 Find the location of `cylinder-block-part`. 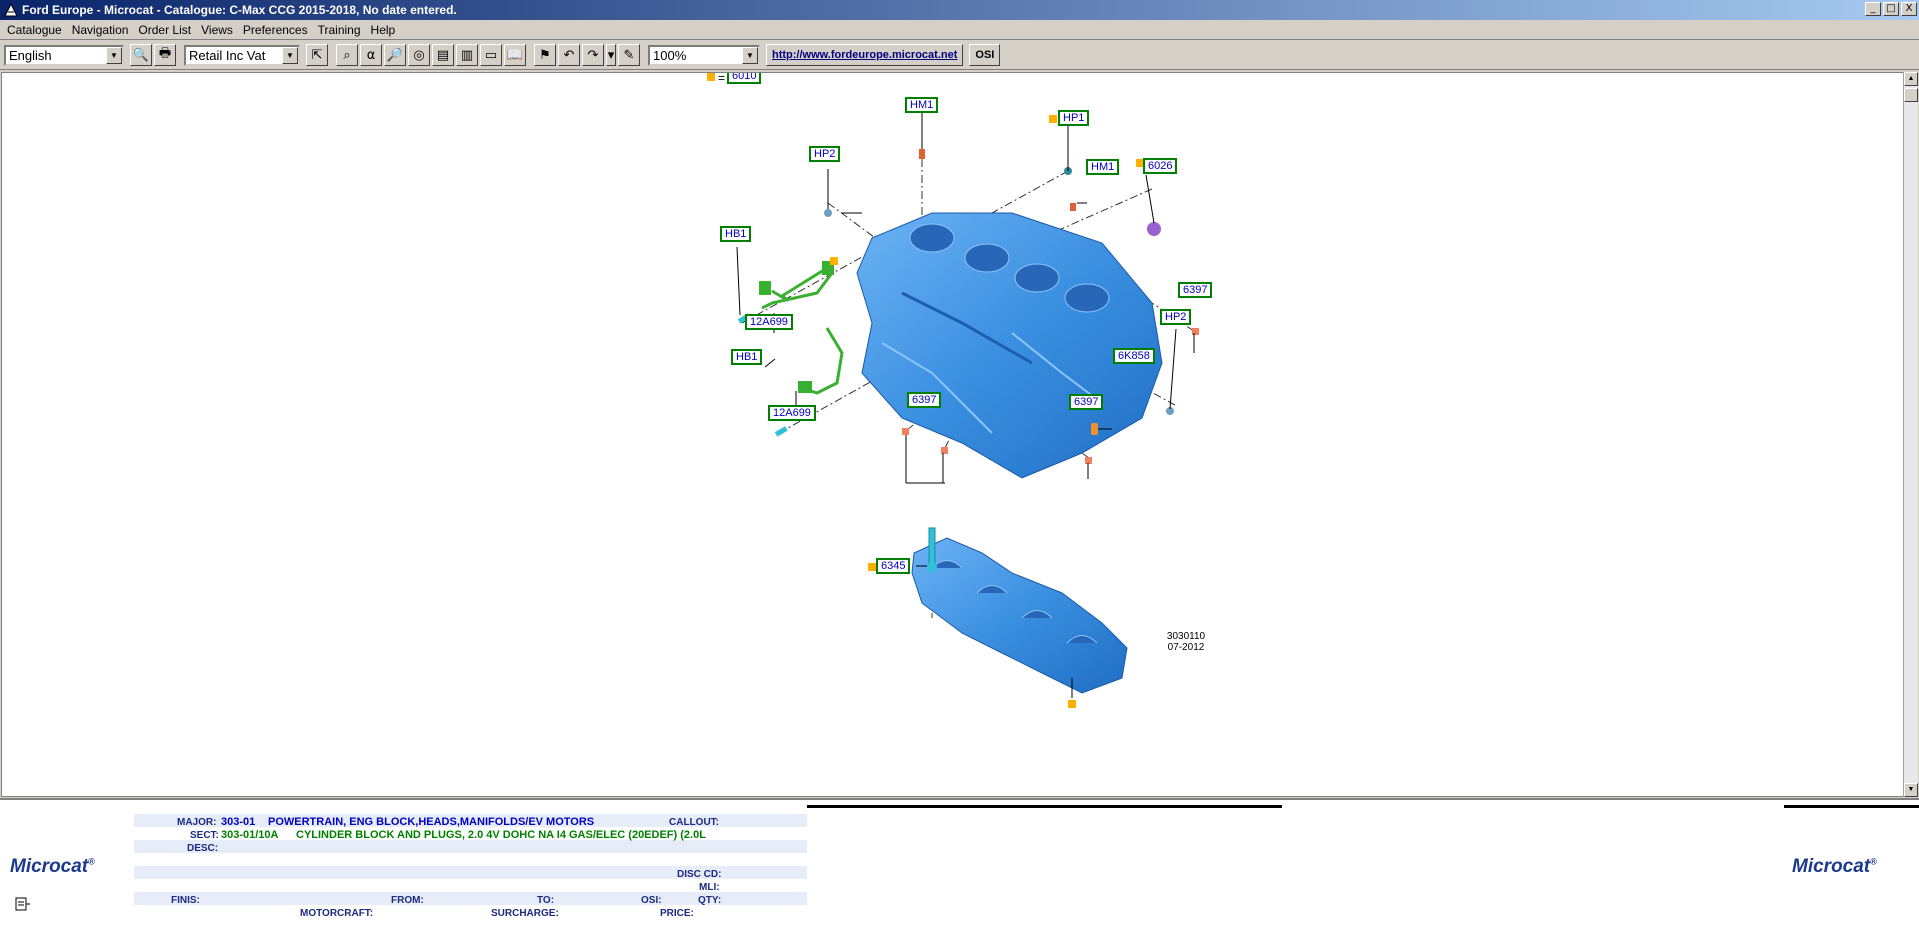

cylinder-block-part is located at coordinates (1009, 345).